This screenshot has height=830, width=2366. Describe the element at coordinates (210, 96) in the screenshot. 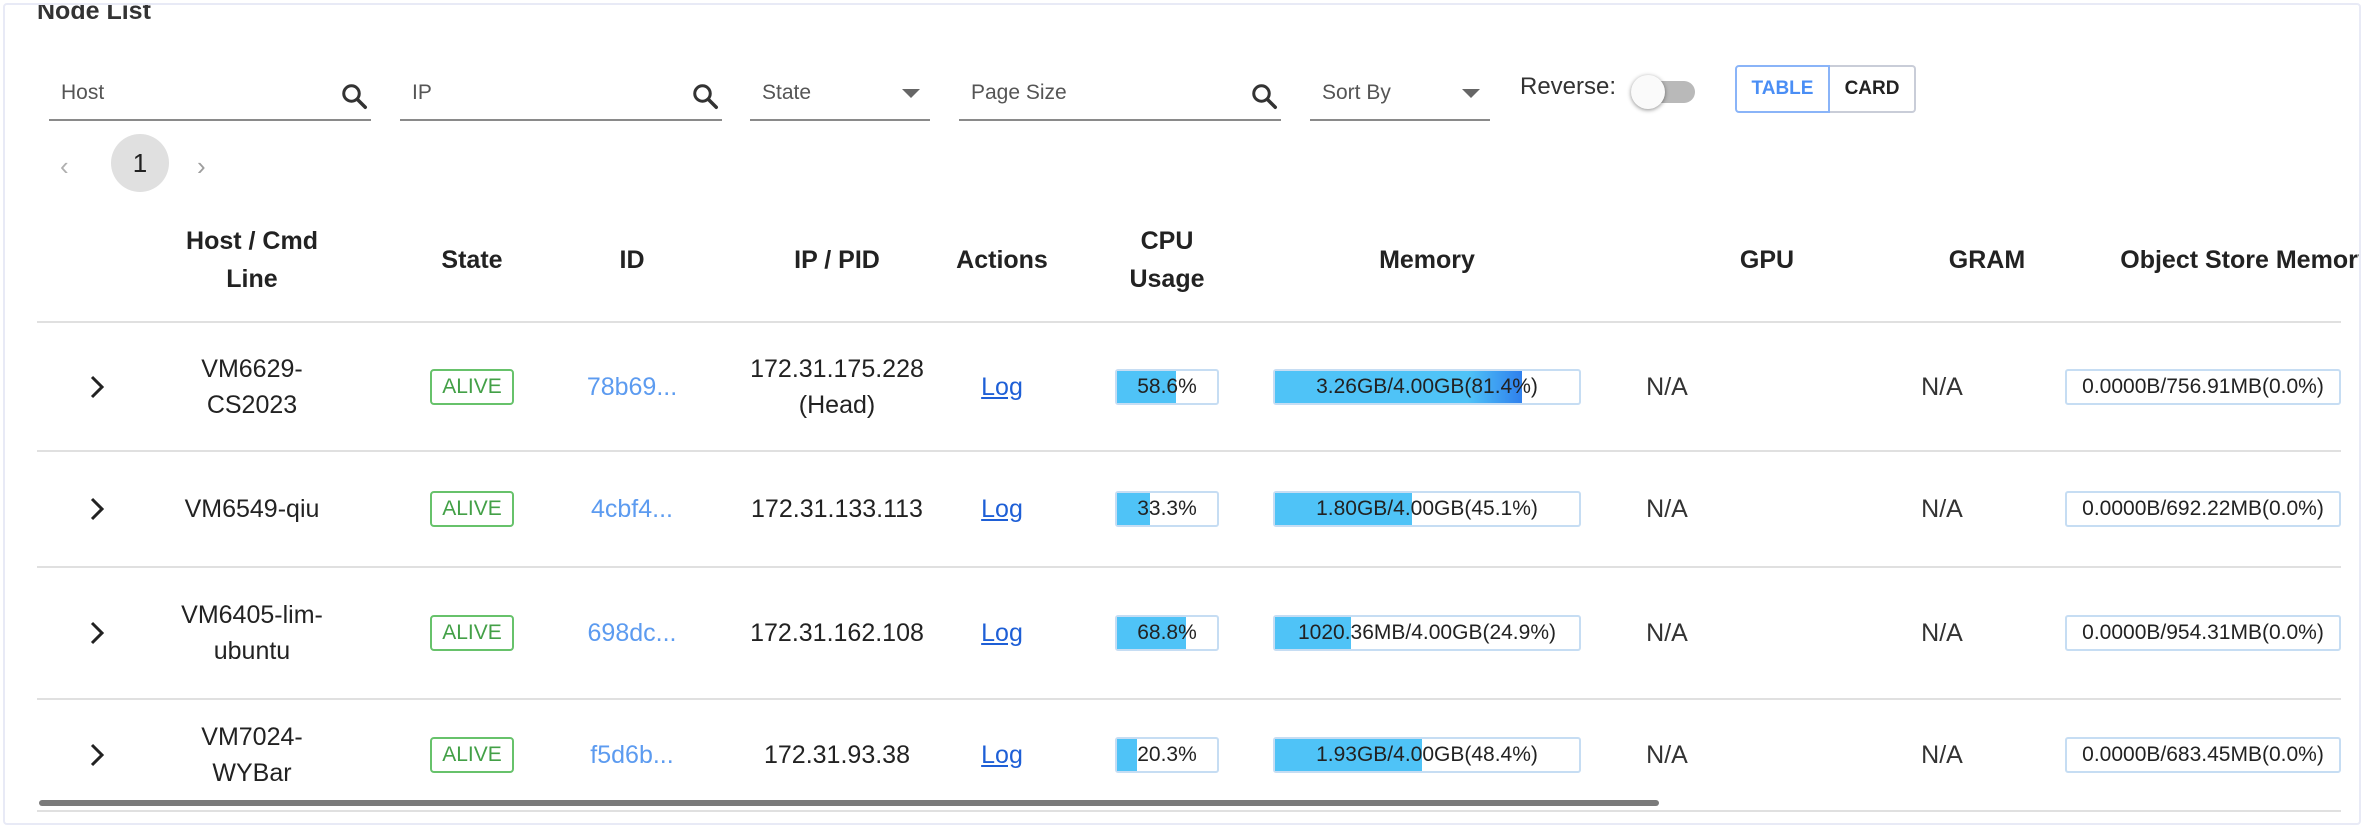

I see `host-search-field: Host` at that location.